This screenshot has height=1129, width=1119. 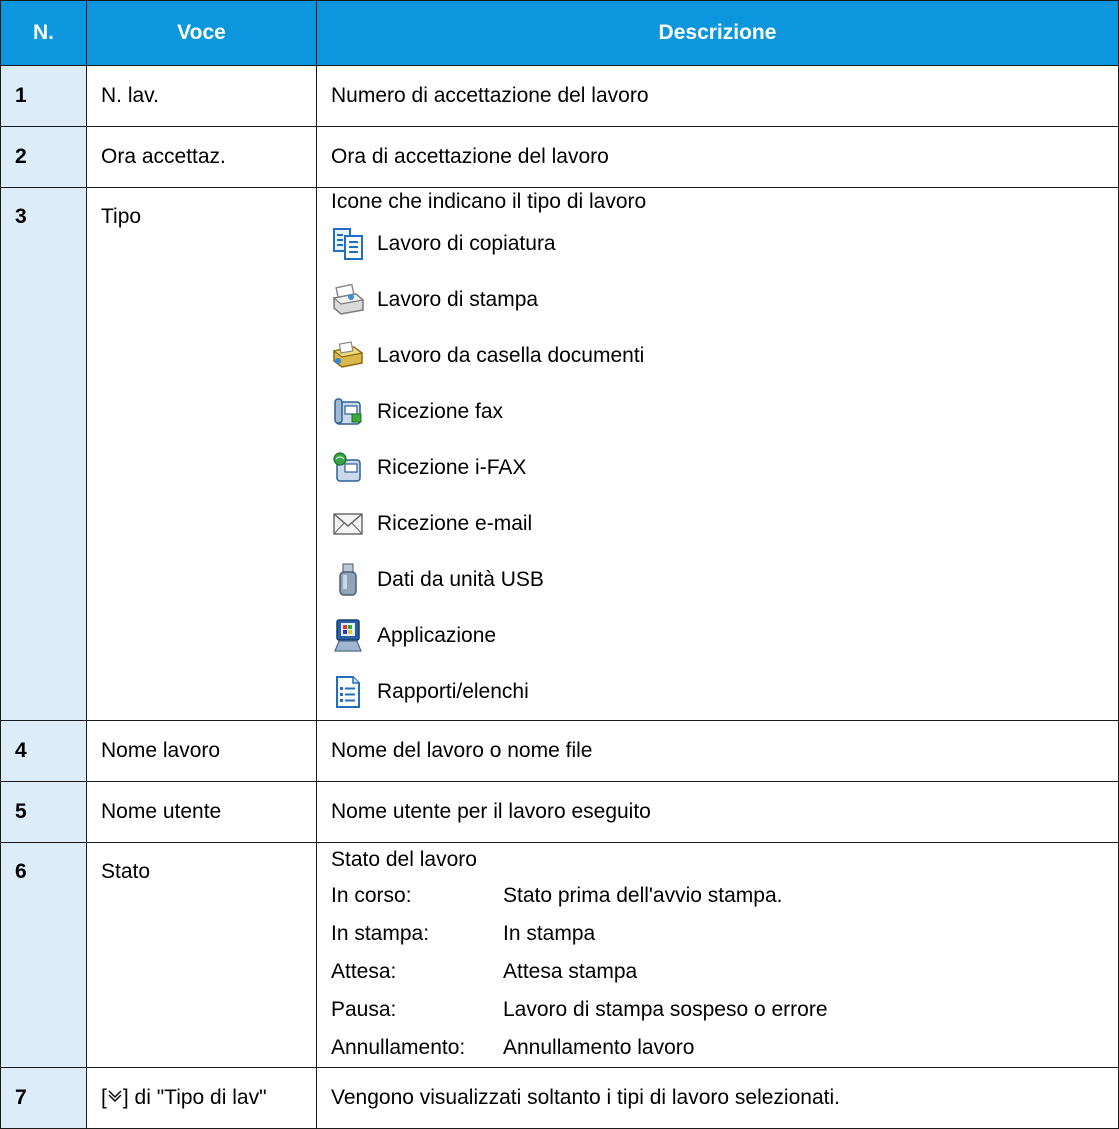 What do you see at coordinates (398, 1047) in the screenshot?
I see `status-key: Annullamento:` at bounding box center [398, 1047].